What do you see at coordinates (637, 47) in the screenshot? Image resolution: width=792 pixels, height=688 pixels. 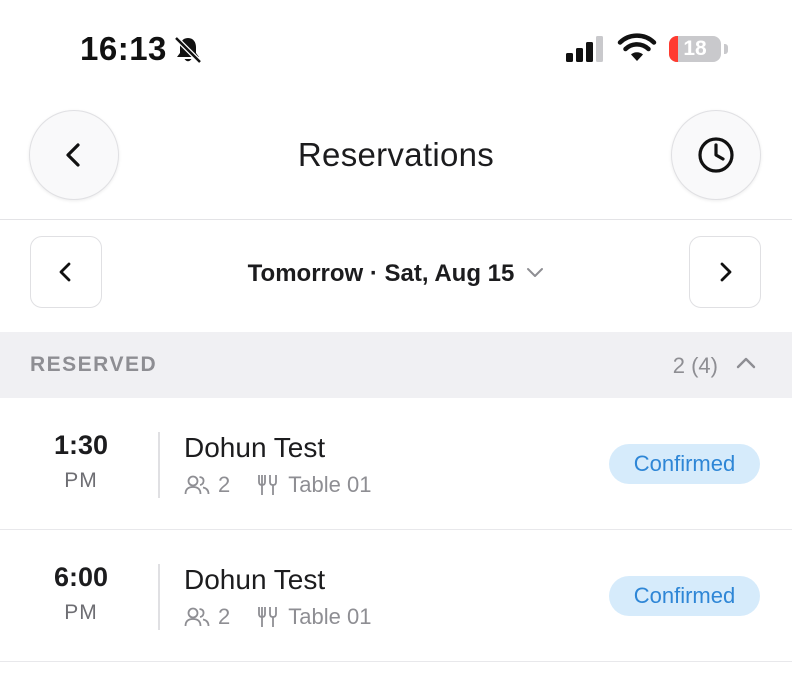 I see `wifi-icon` at bounding box center [637, 47].